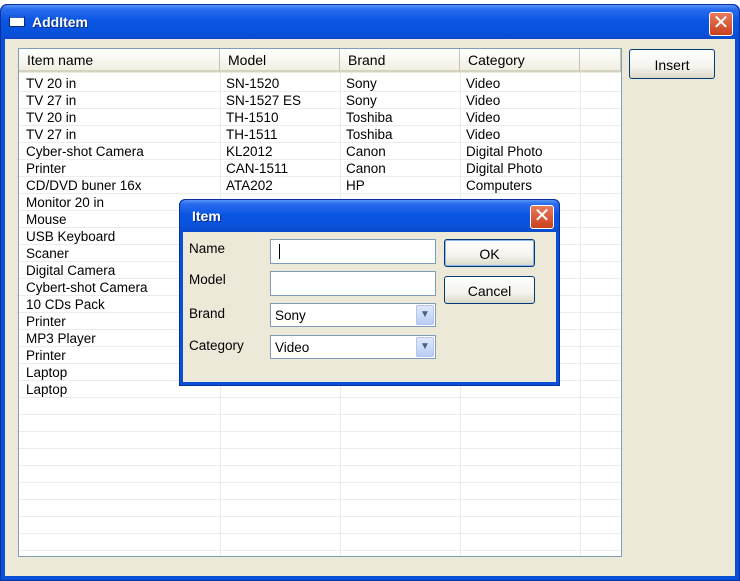 Image resolution: width=740 pixels, height=581 pixels. I want to click on cancel-button: Cancel, so click(489, 290).